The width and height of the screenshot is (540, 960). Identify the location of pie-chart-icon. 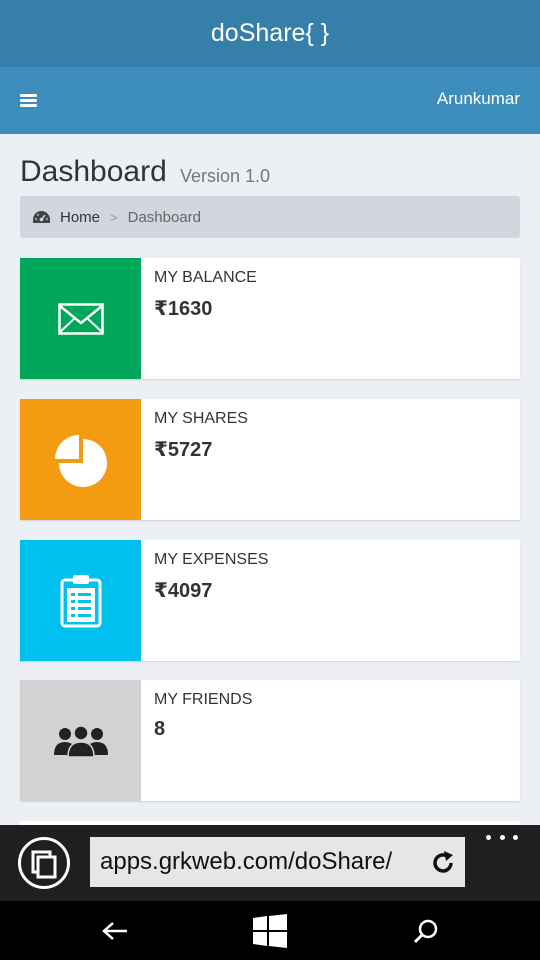
(80, 460).